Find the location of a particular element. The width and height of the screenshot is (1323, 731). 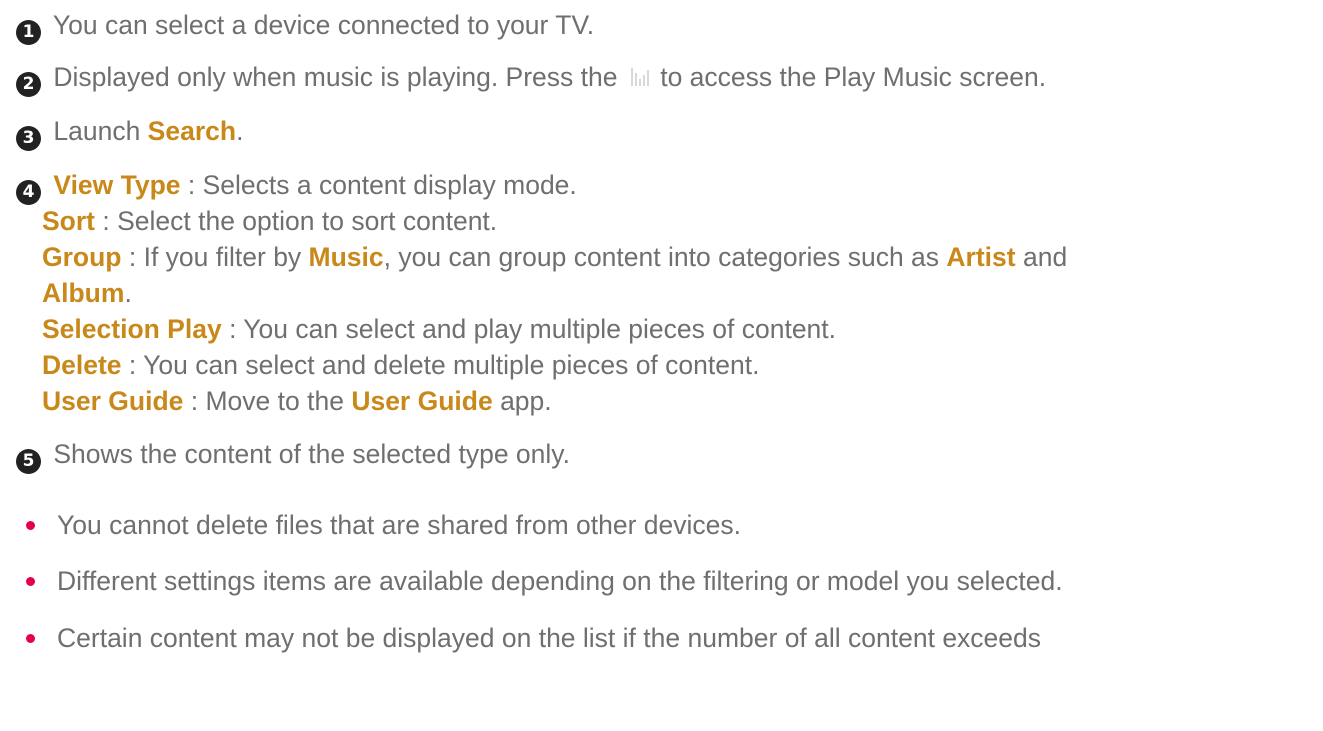

selection-play-term: Selection Play is located at coordinates (132, 329).